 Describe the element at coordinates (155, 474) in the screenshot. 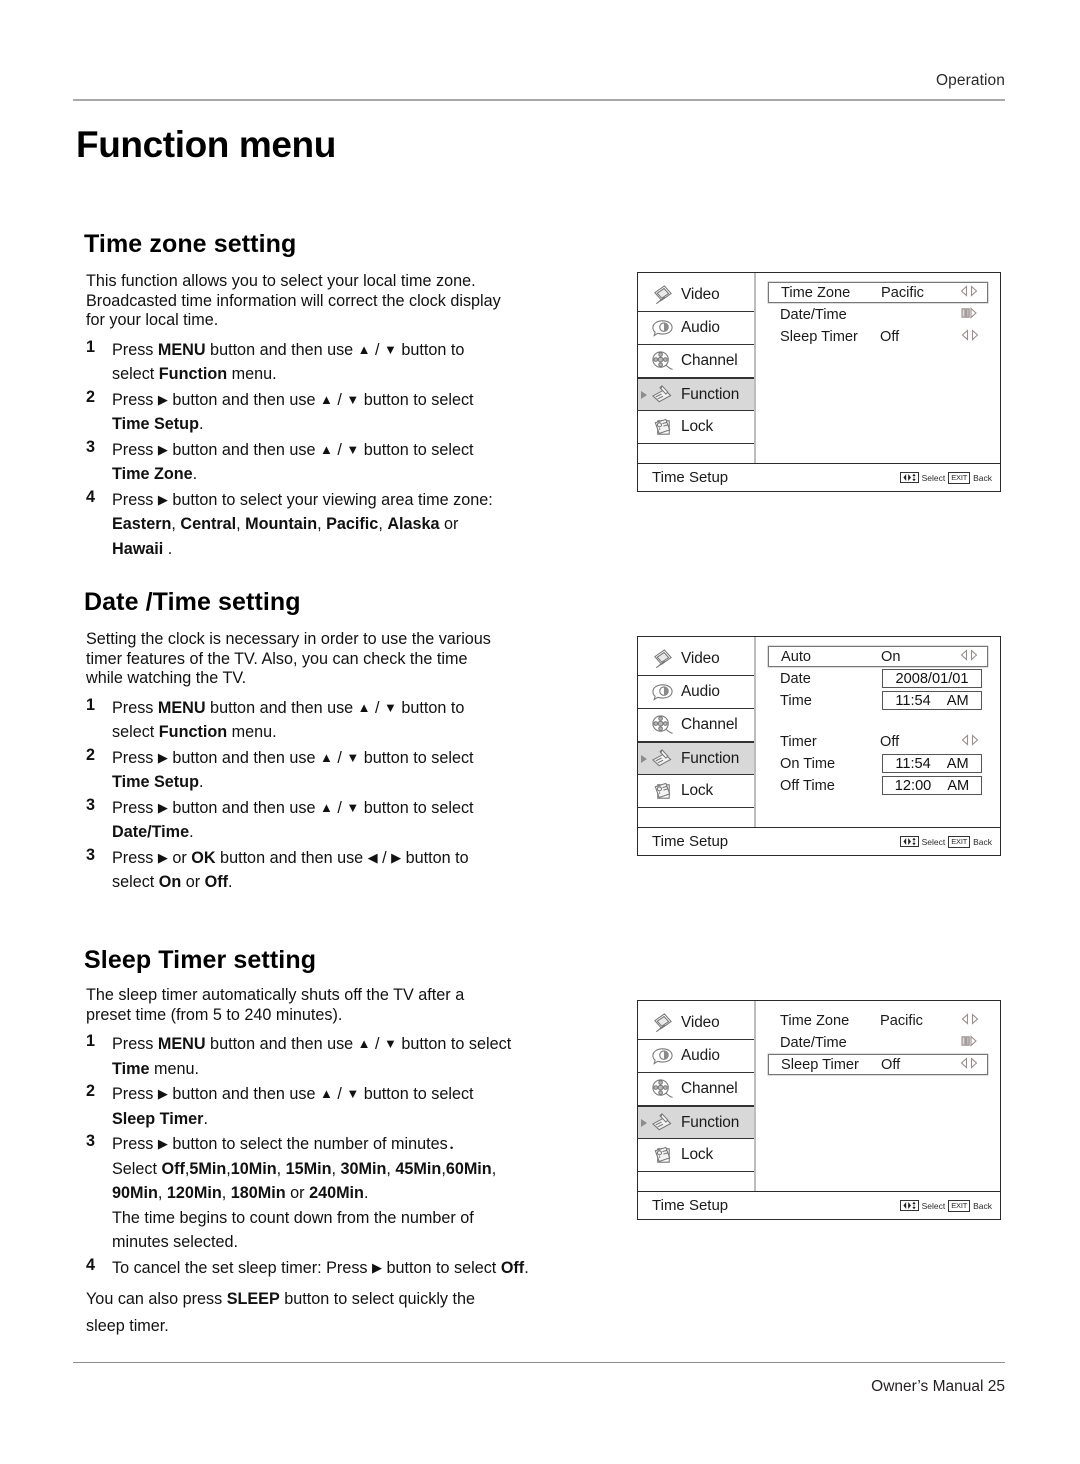

I see `step-line: Time Zone.` at that location.